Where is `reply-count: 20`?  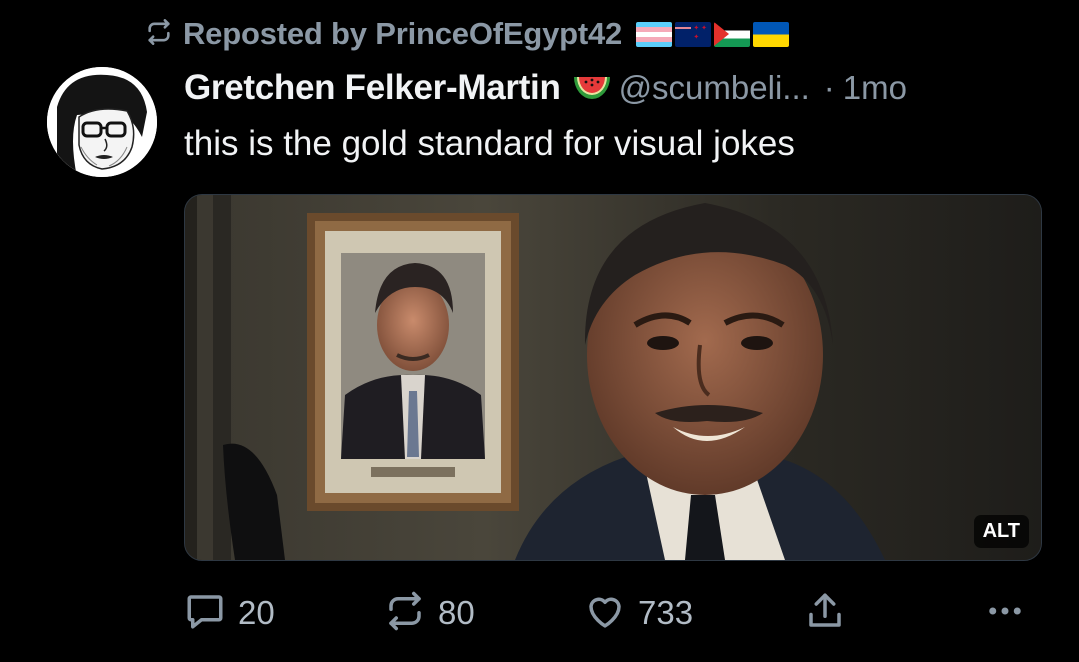
reply-count: 20 is located at coordinates (256, 612).